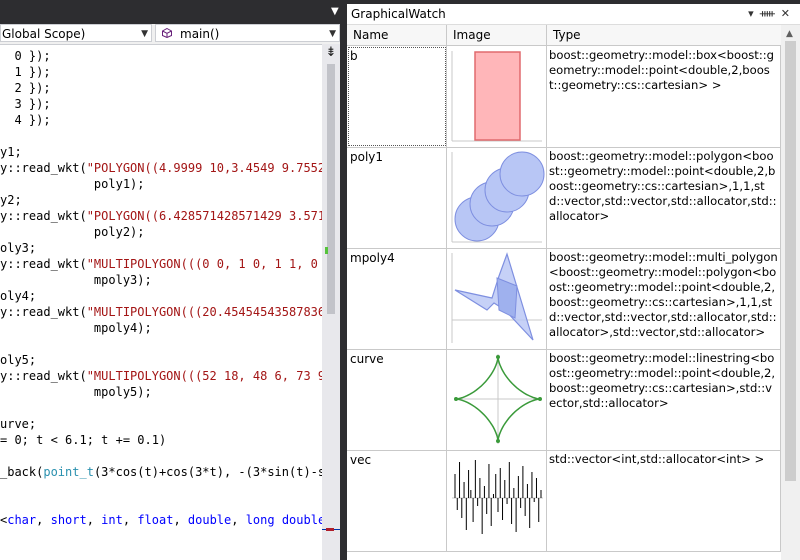 This screenshot has height=560, width=800. I want to click on watch-name-cell: mpoly4, so click(397, 298).